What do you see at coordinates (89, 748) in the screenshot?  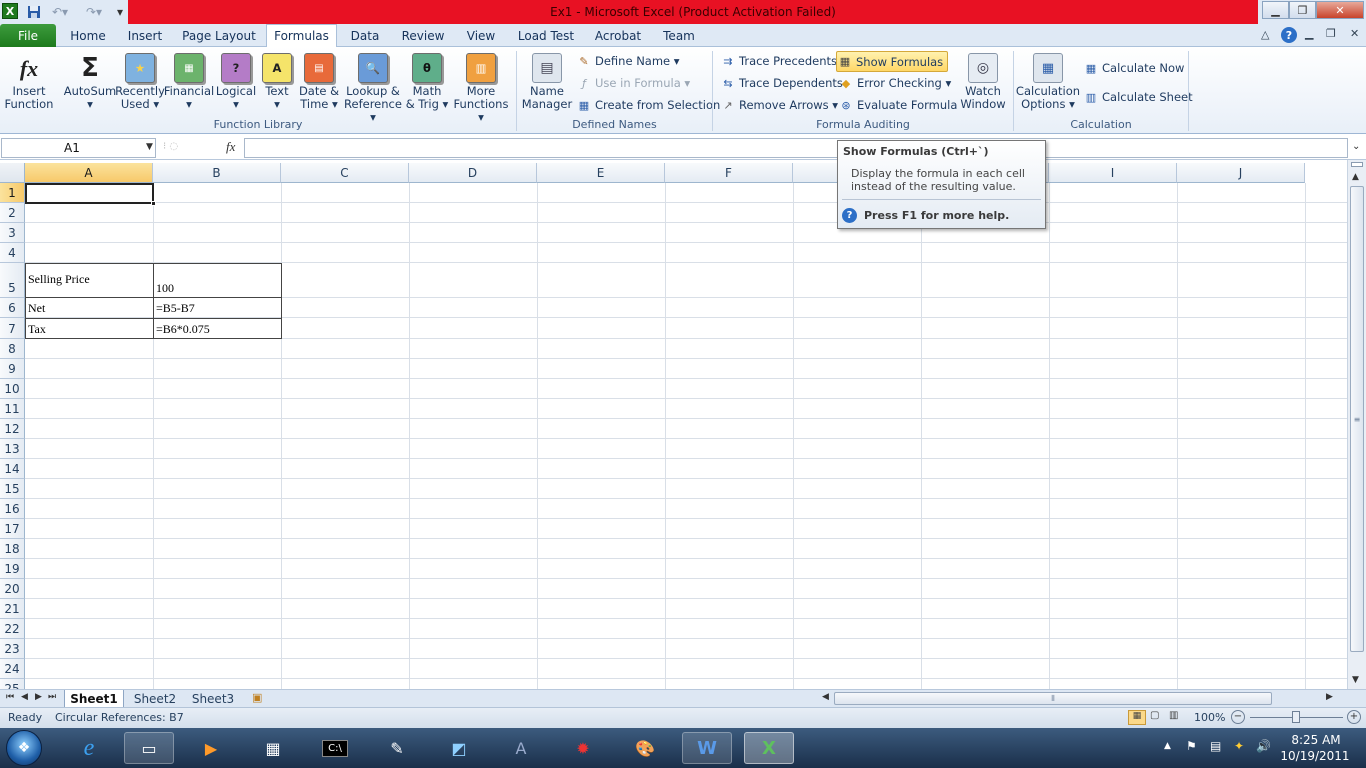 I see `internet-explorer-icon: e` at bounding box center [89, 748].